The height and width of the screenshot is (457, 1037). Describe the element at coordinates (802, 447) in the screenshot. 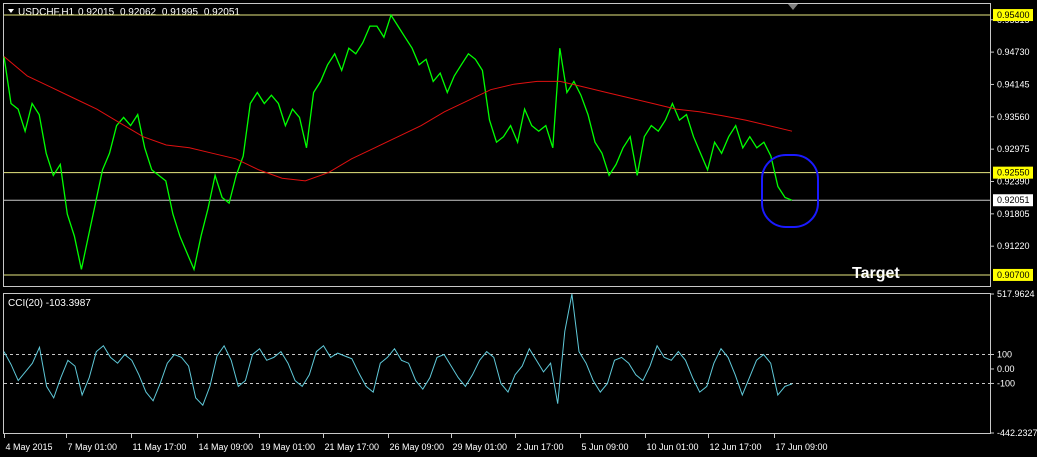

I see `x-tick-label: 17 Jun 09:00` at that location.